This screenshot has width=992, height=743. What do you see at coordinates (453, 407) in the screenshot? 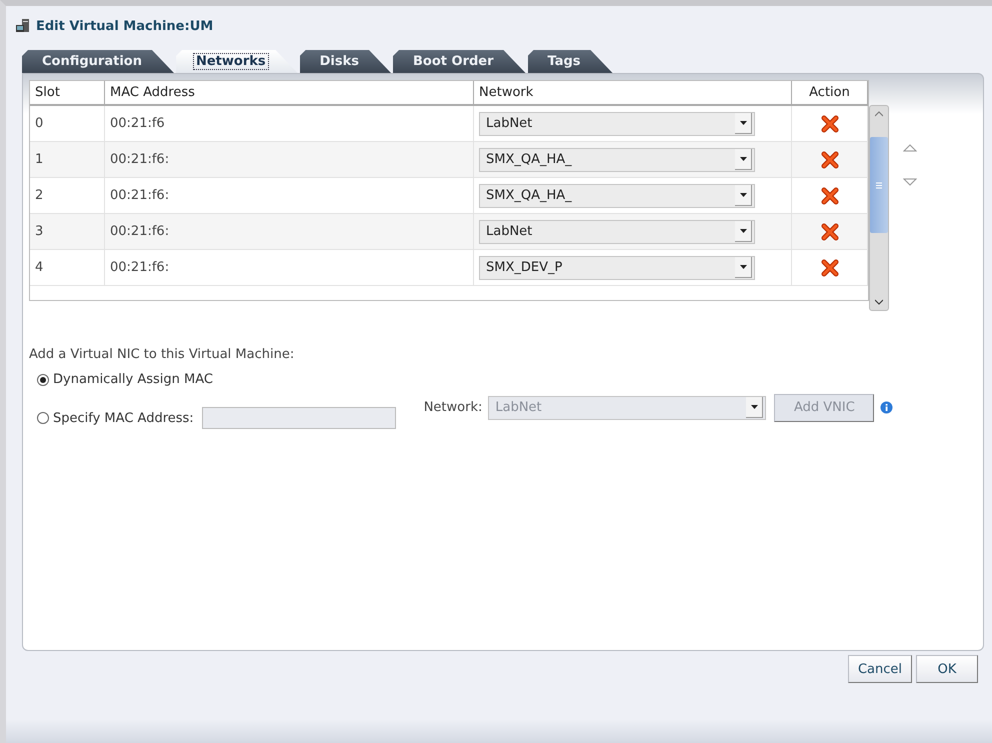
I see `network-label: Network:` at bounding box center [453, 407].